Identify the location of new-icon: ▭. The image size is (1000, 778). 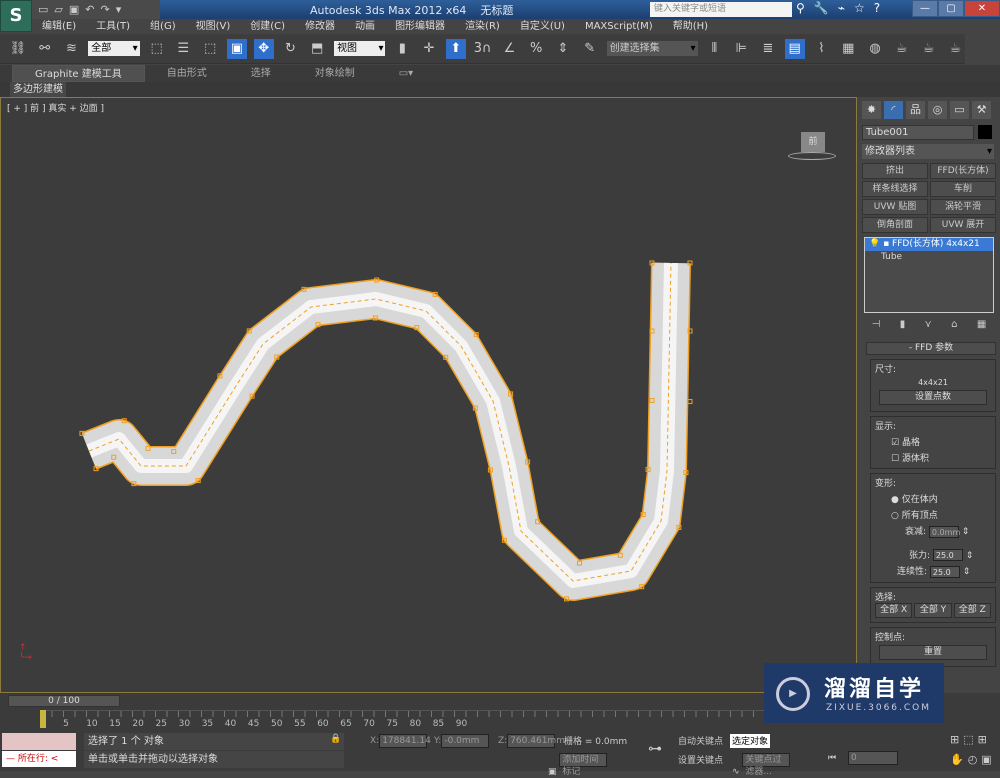
(43, 9).